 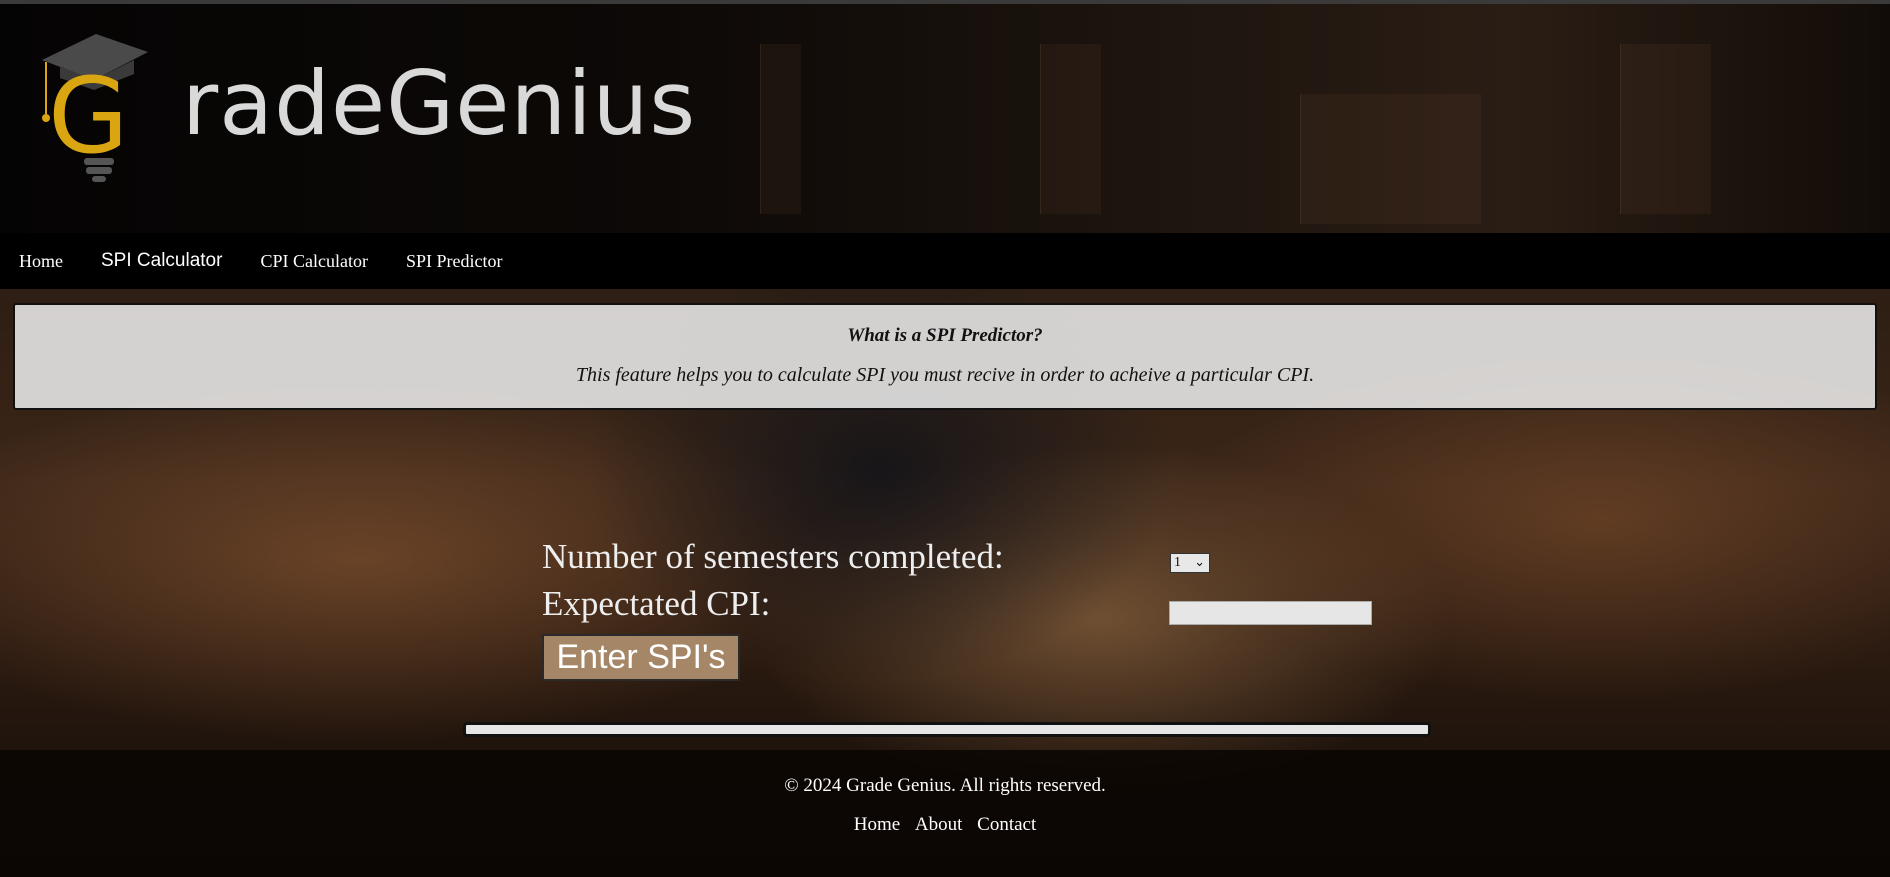 What do you see at coordinates (454, 261) in the screenshot?
I see `nav-spi-predictor: SPI Predictor` at bounding box center [454, 261].